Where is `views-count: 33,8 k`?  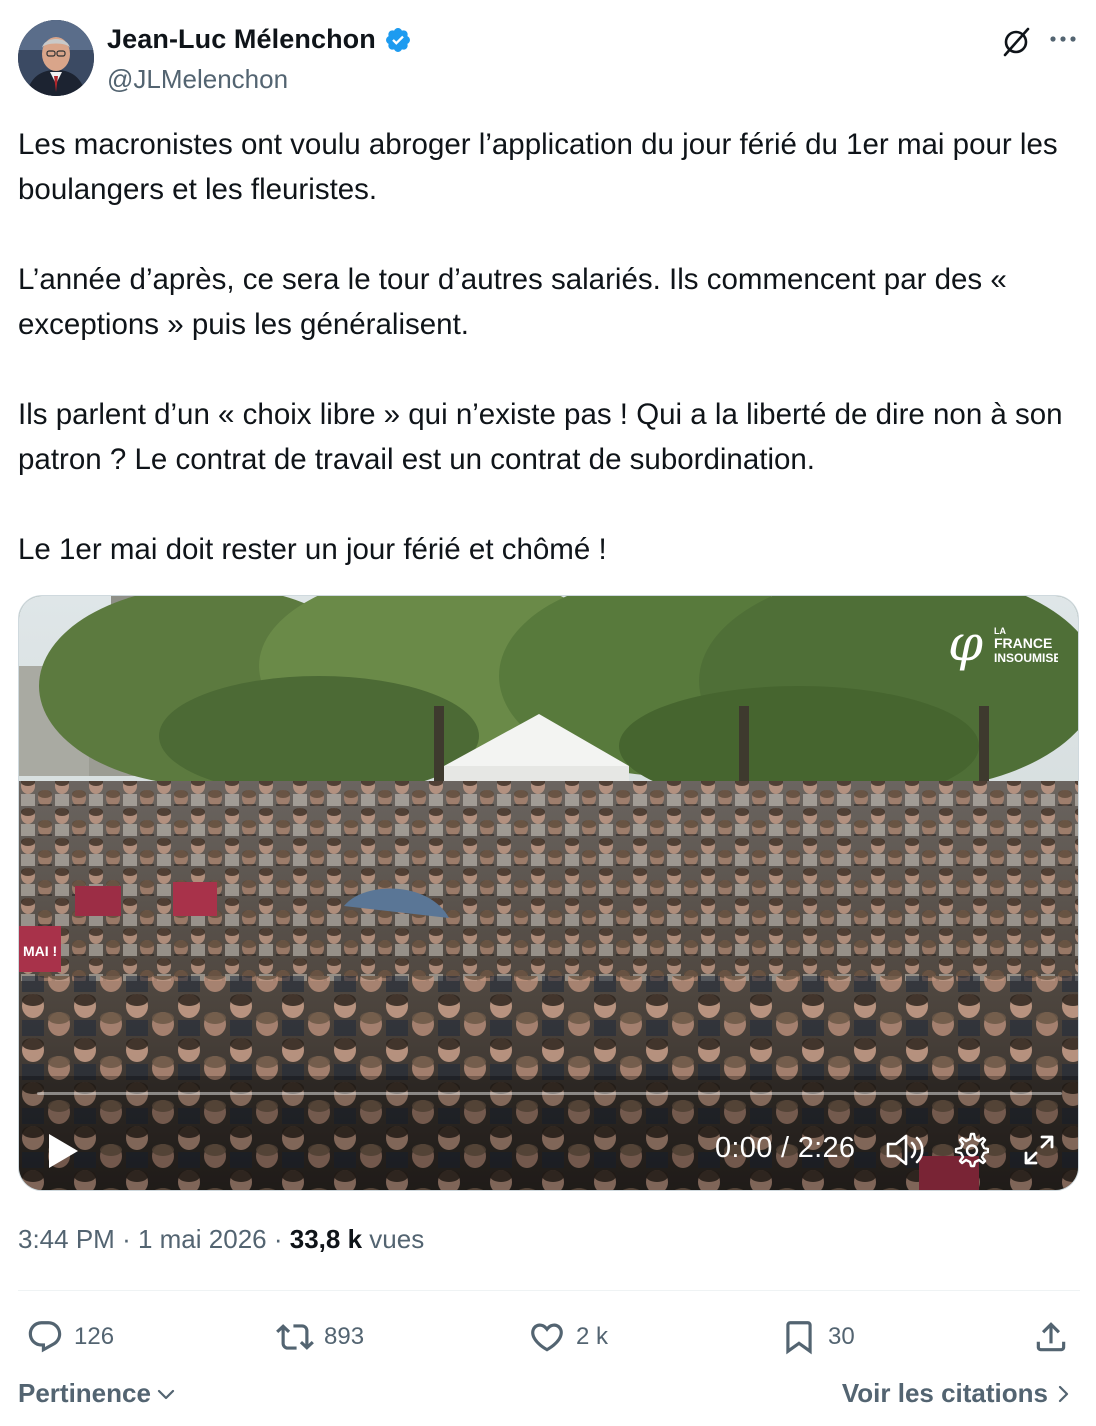 views-count: 33,8 k is located at coordinates (326, 1239).